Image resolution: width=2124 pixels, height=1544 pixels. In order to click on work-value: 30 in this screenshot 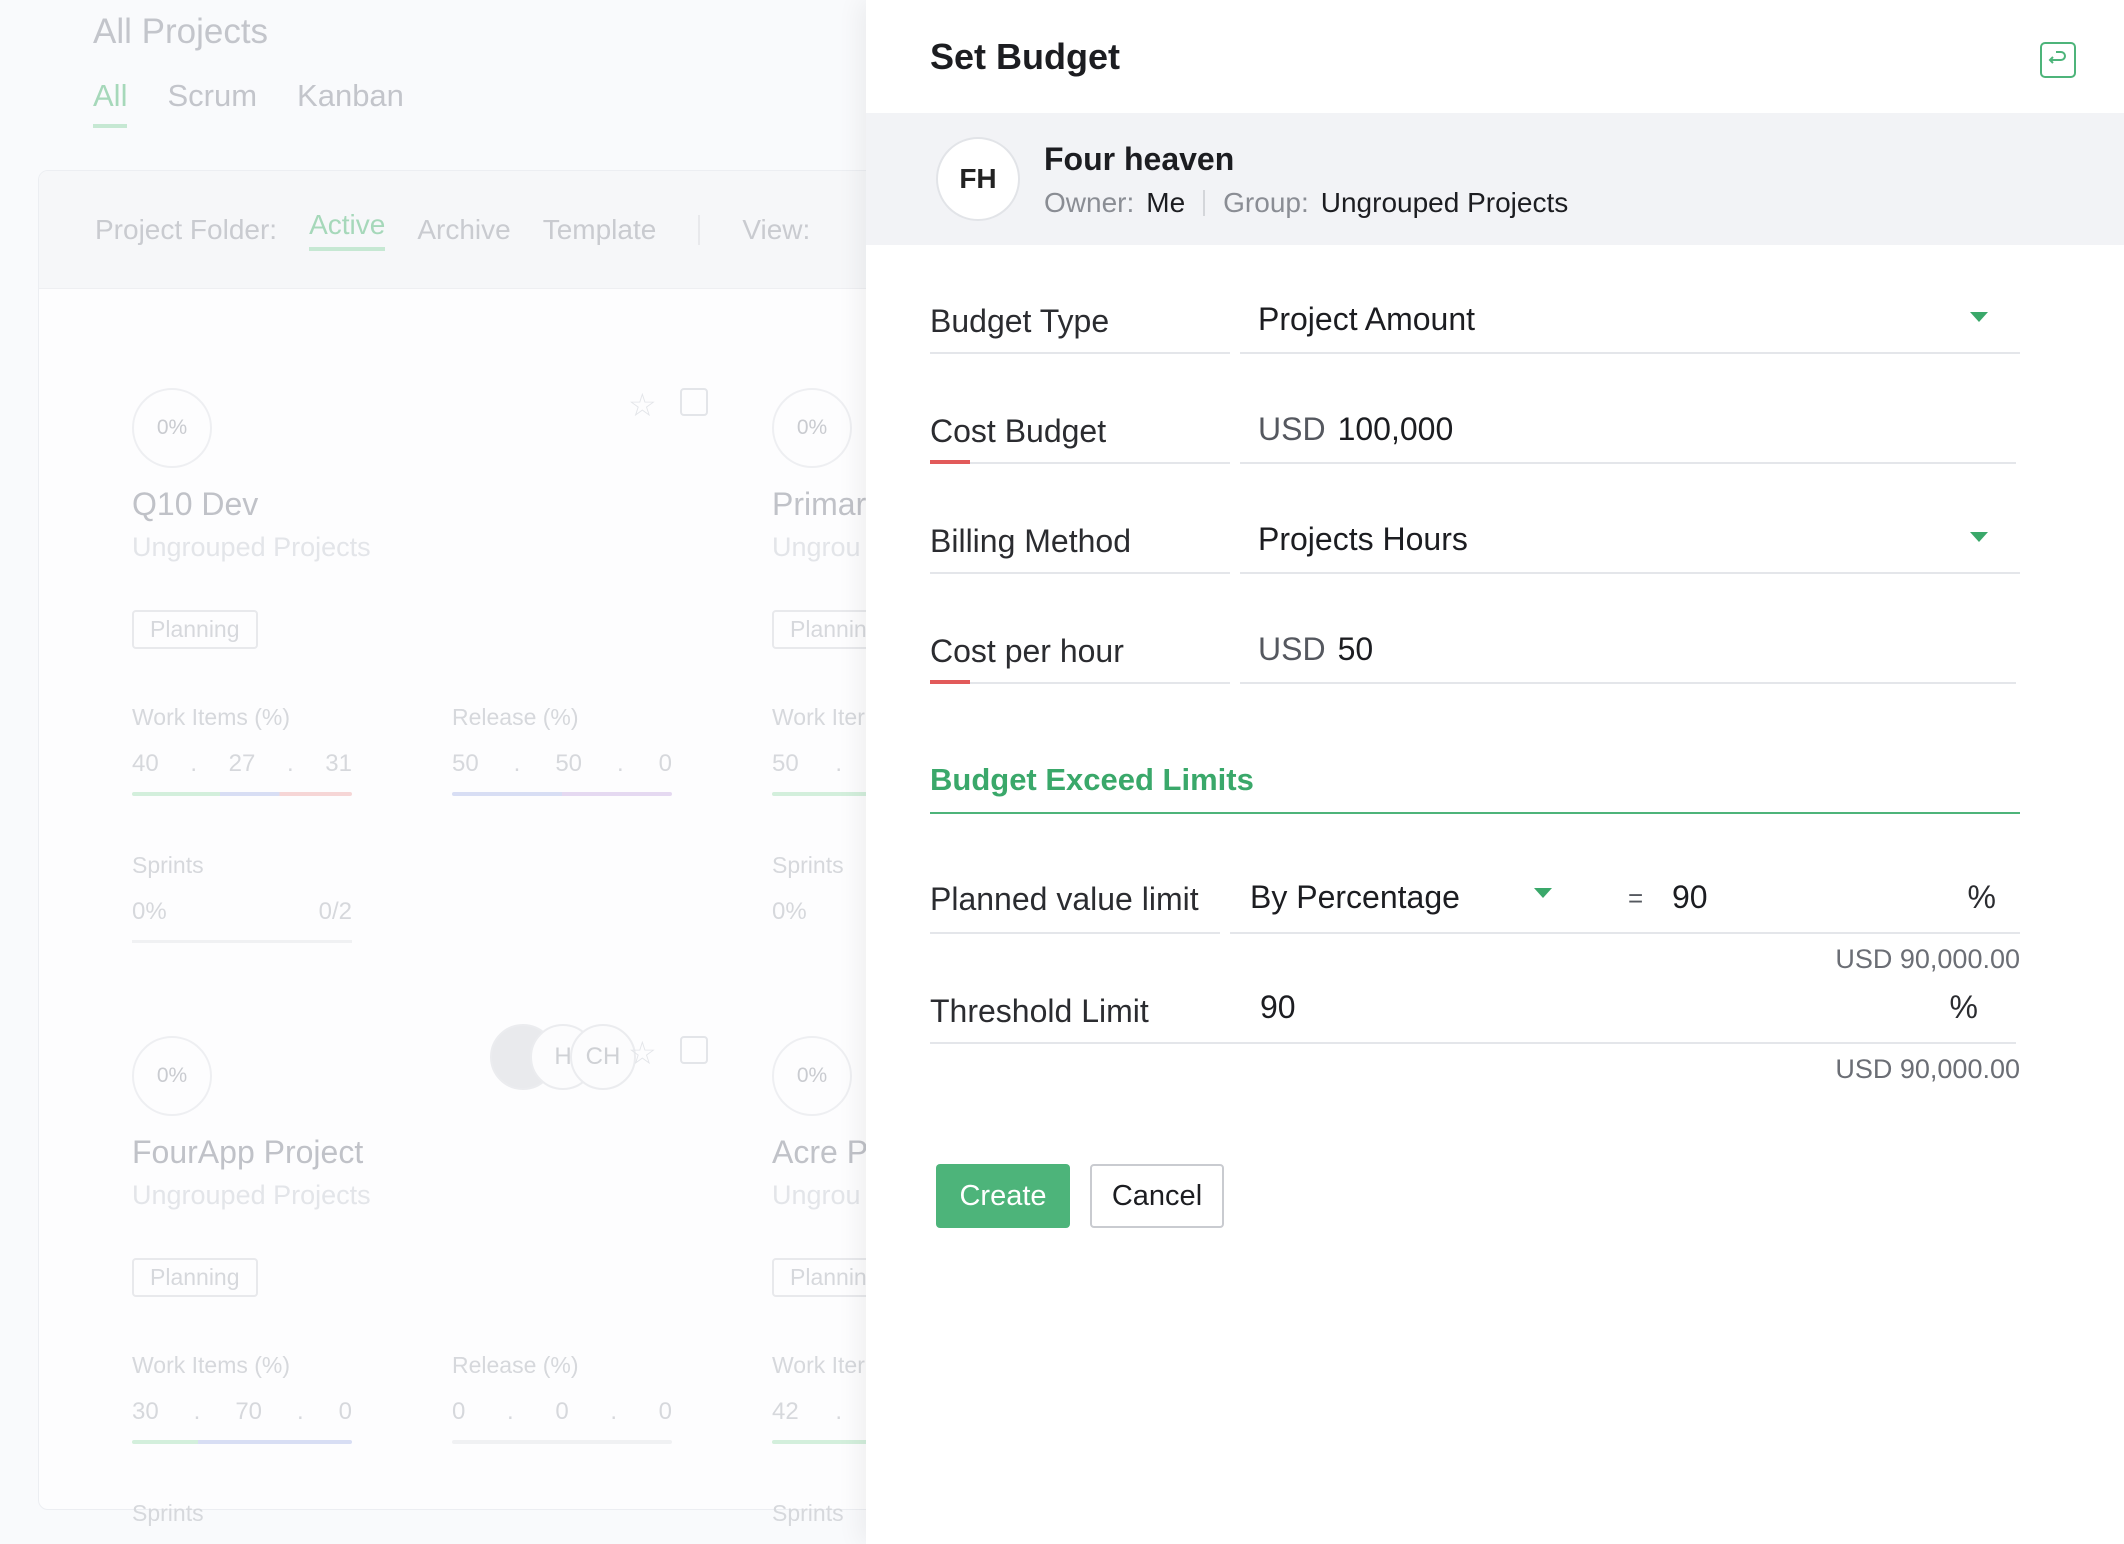, I will do `click(145, 1411)`.